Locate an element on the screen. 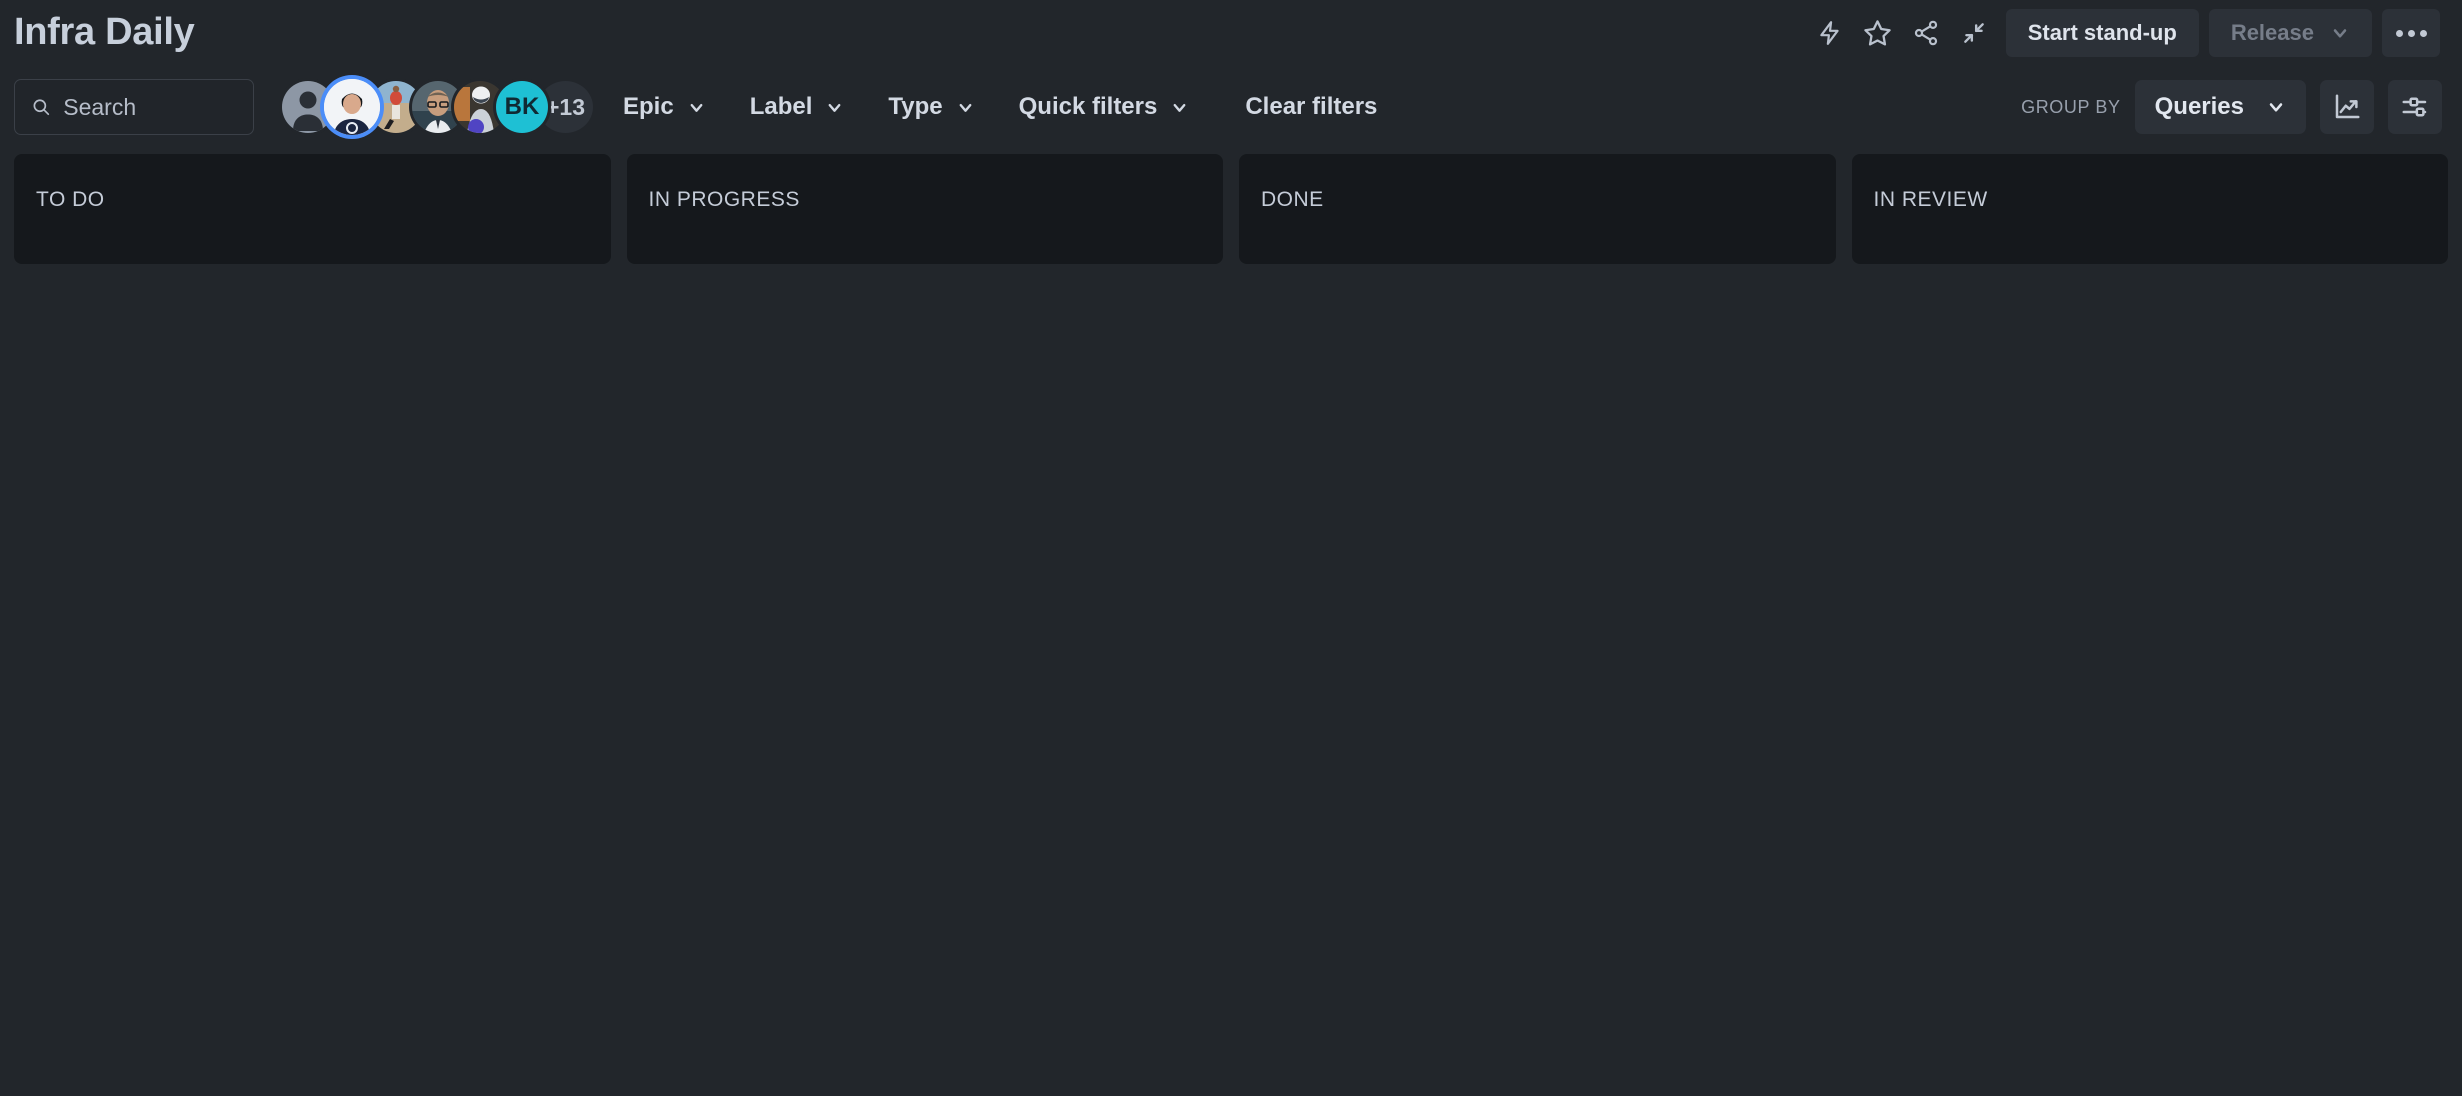 The image size is (2462, 1096). search-box is located at coordinates (134, 107).